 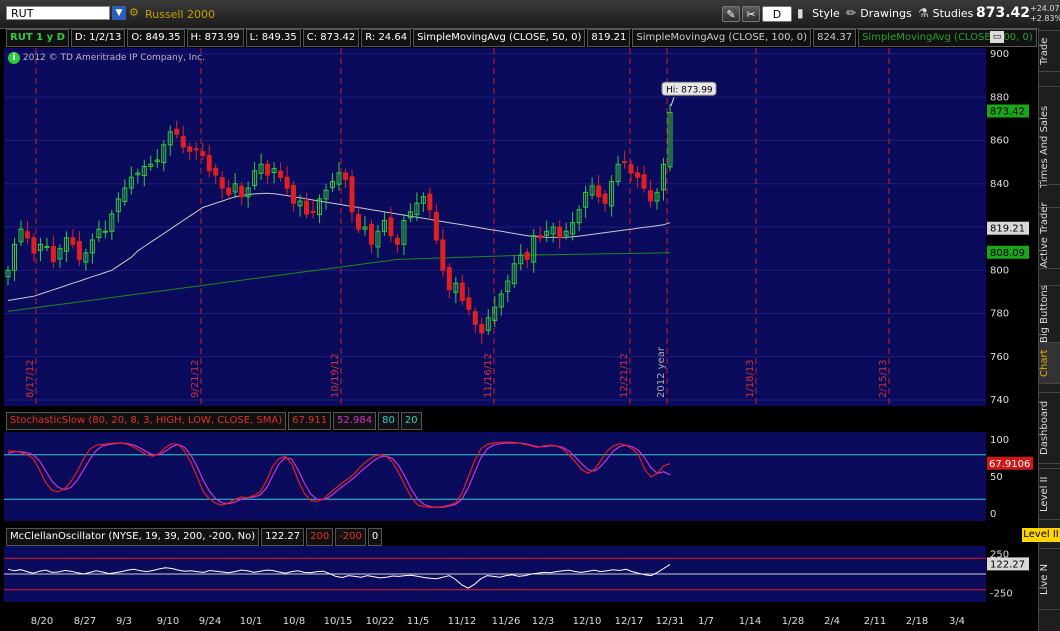 I want to click on period-marker-label: 1/18/13, so click(x=750, y=378).